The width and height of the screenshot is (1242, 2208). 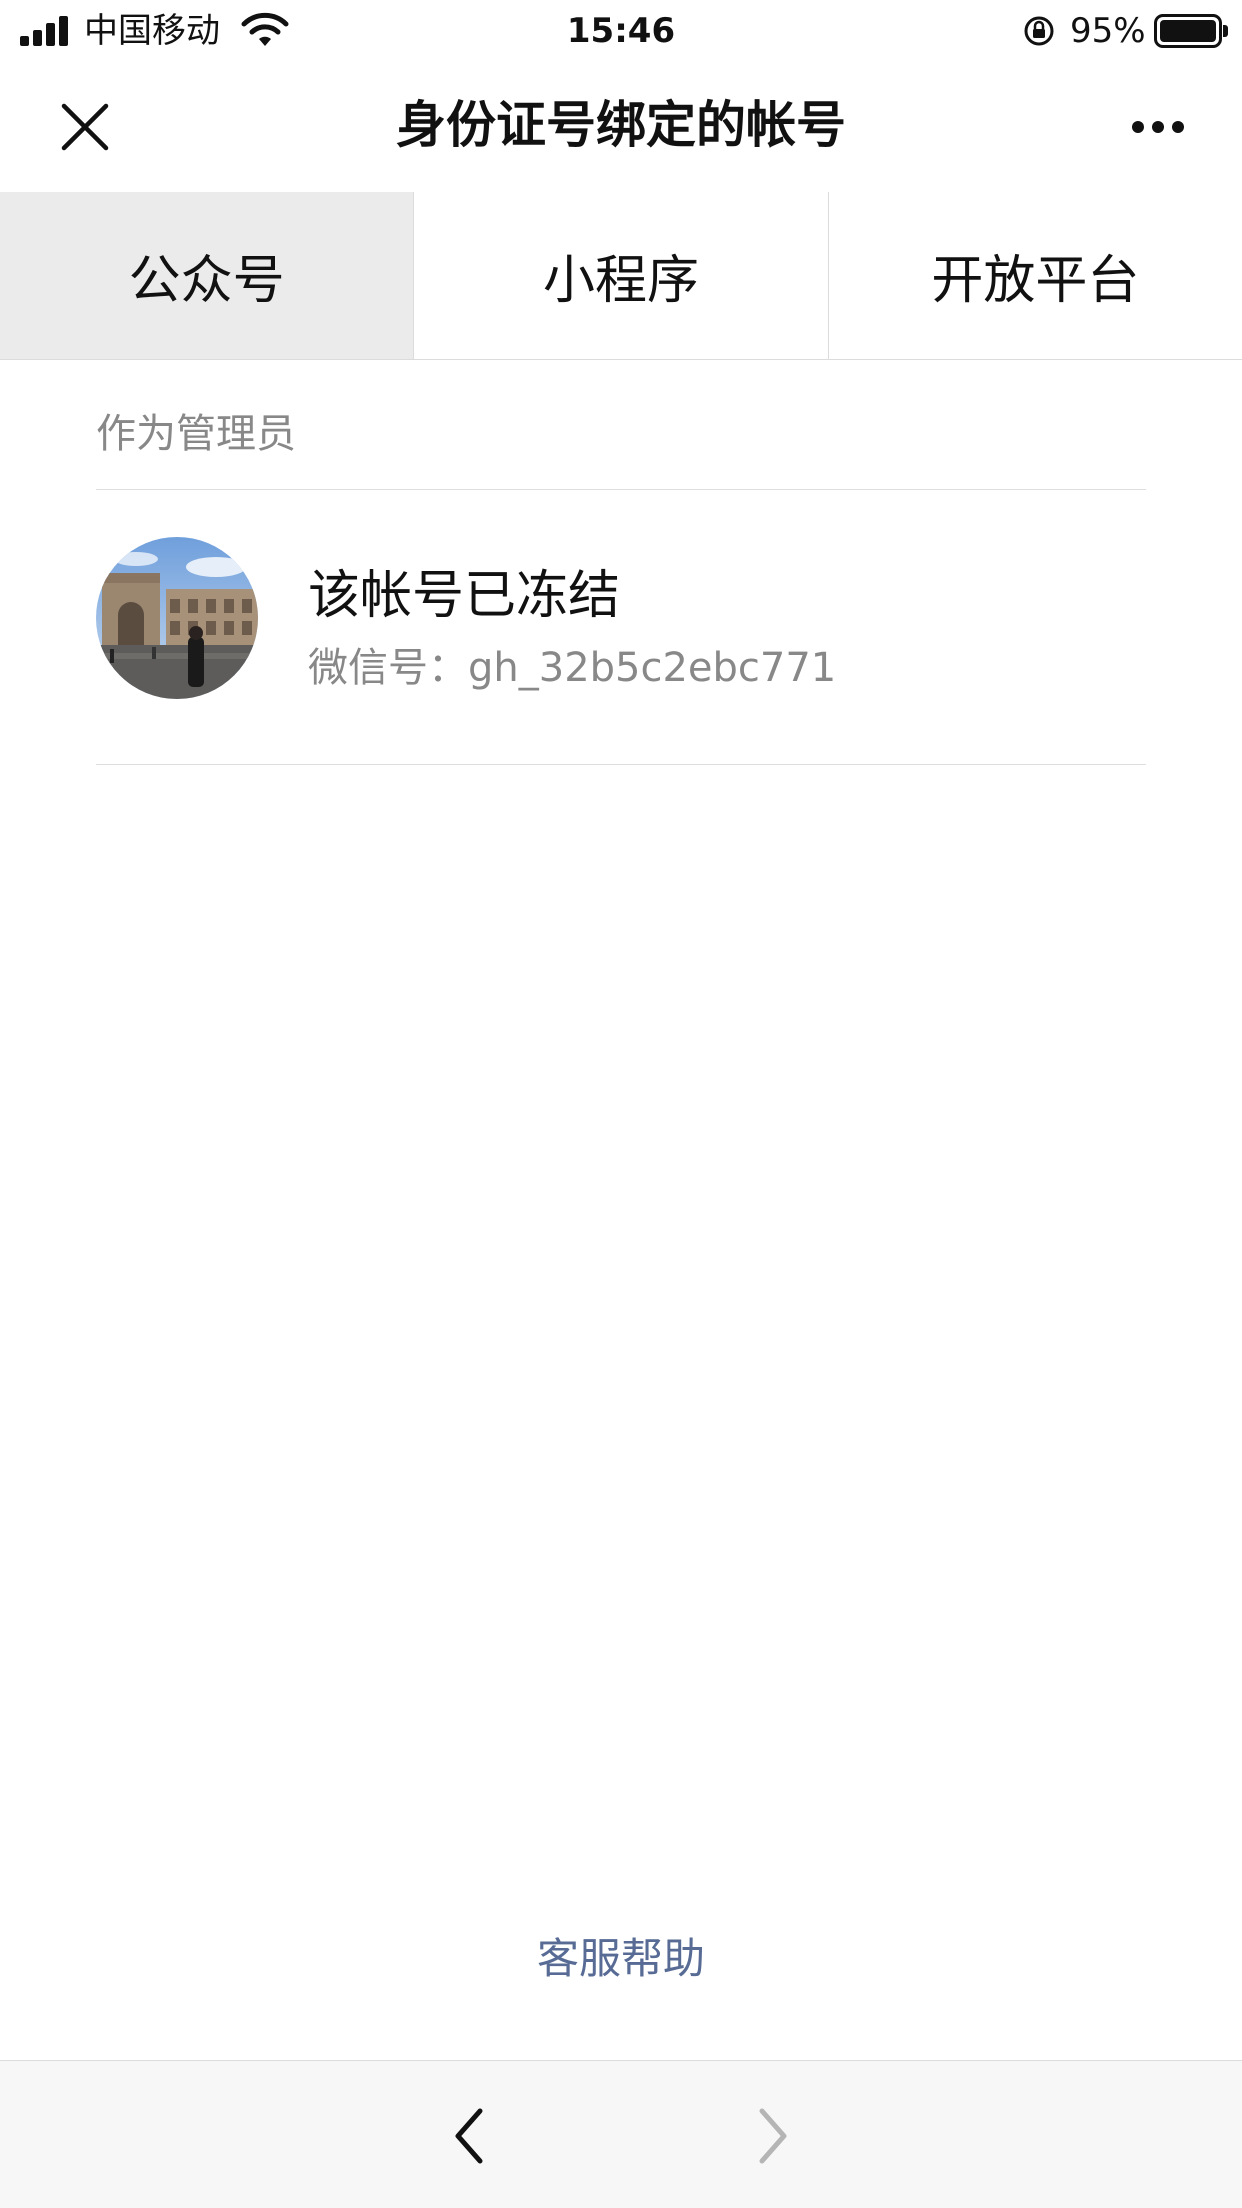 What do you see at coordinates (177, 618) in the screenshot?
I see `avatar` at bounding box center [177, 618].